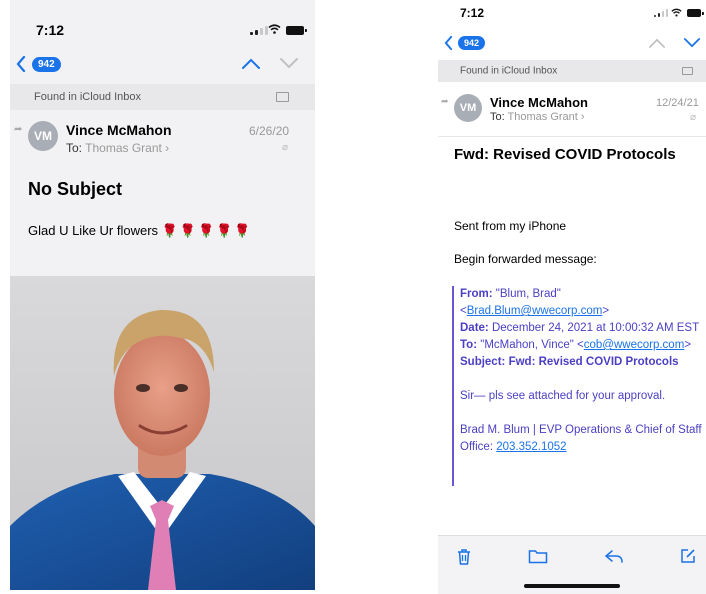 Image resolution: width=706 pixels, height=594 pixels. What do you see at coordinates (538, 556) in the screenshot?
I see `folder-icon` at bounding box center [538, 556].